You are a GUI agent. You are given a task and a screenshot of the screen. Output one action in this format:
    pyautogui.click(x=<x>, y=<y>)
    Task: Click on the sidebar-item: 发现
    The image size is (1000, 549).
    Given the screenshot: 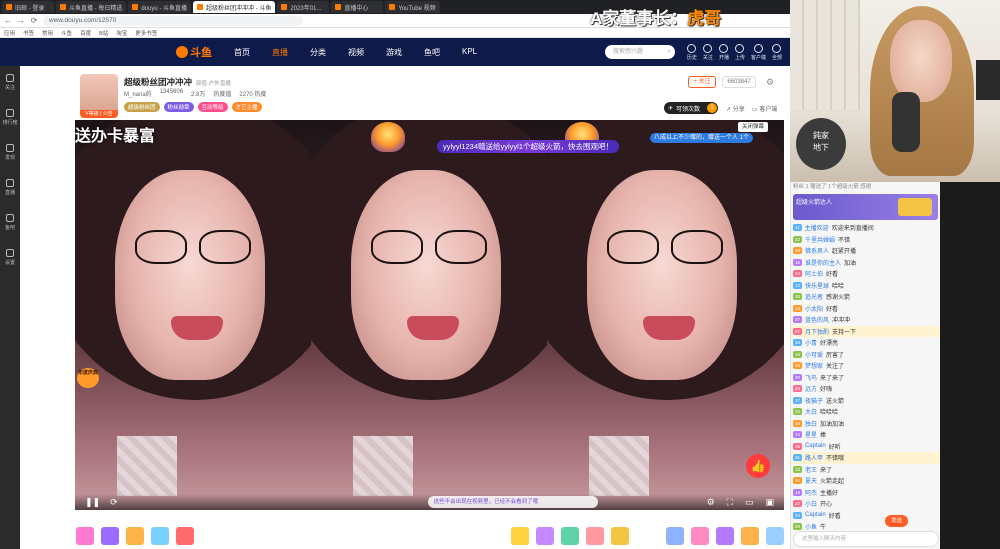 What is the action you would take?
    pyautogui.click(x=10, y=152)
    